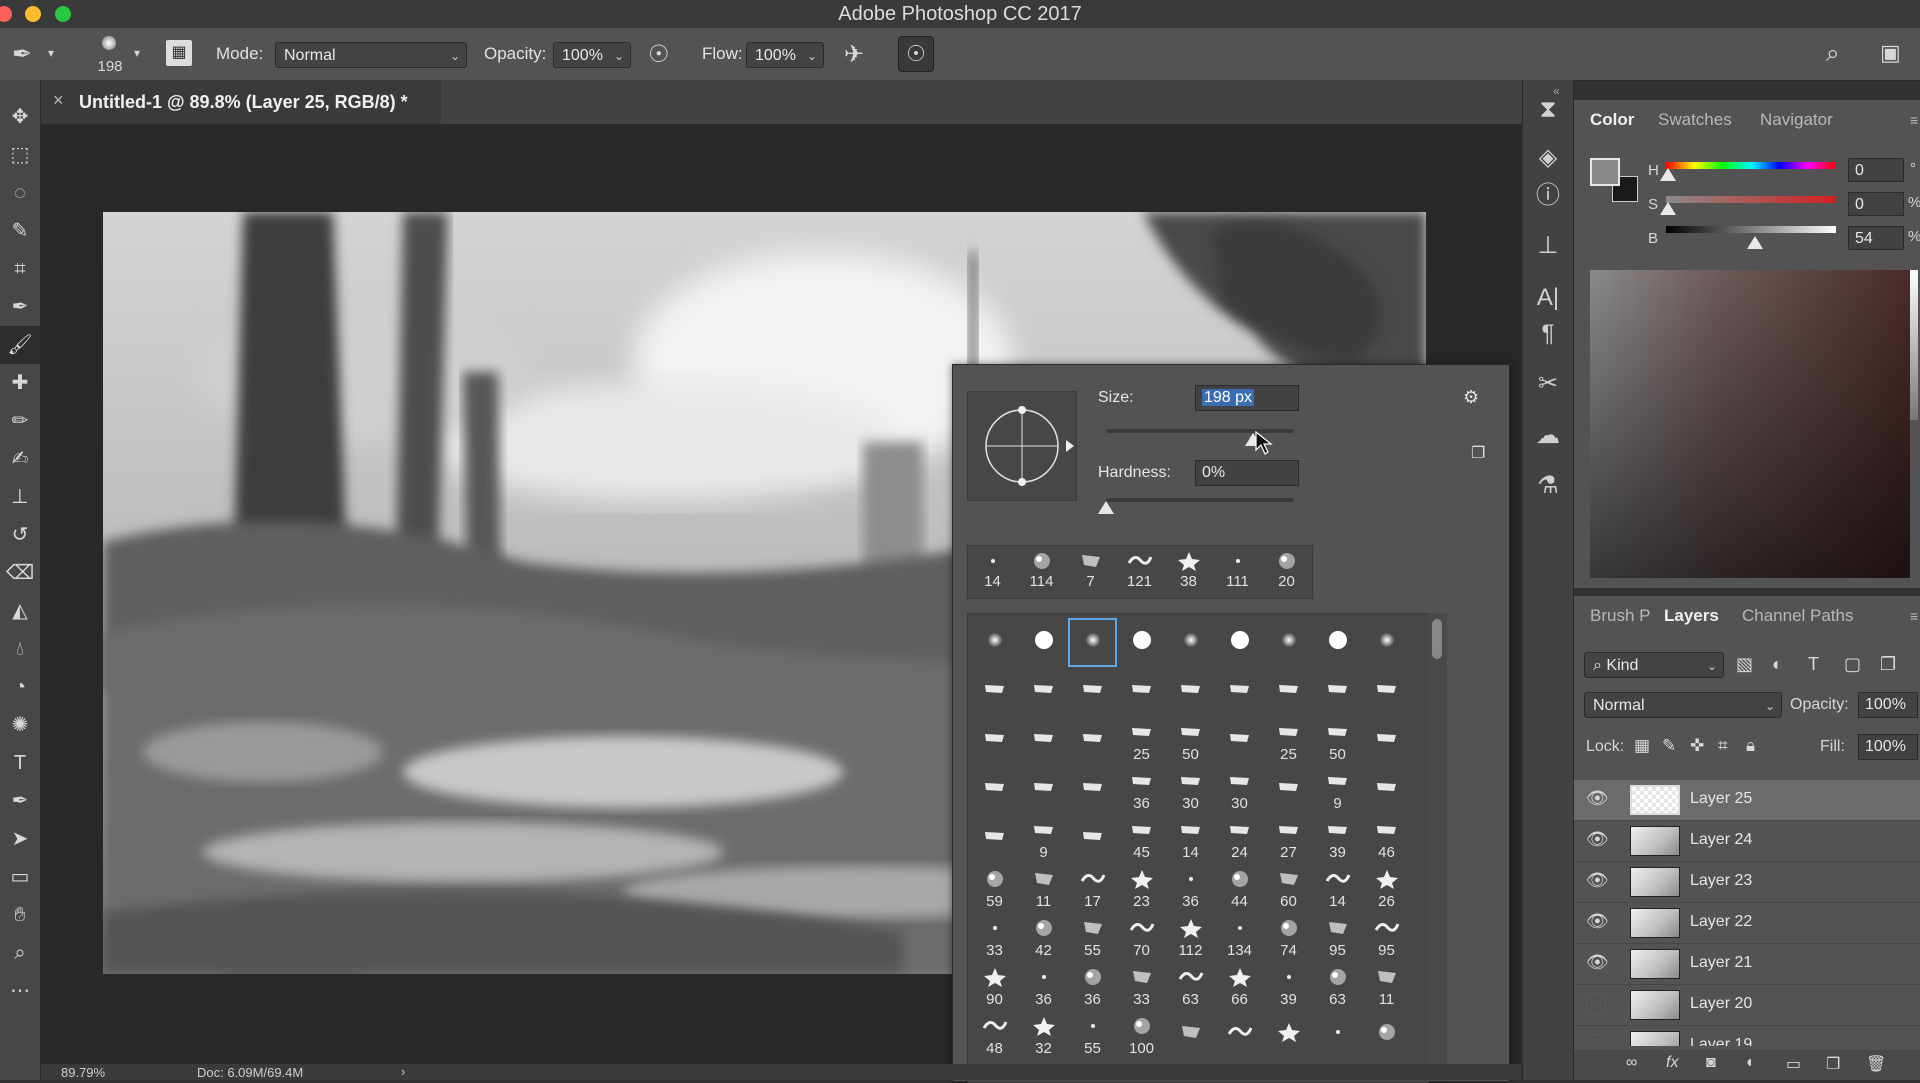 The width and height of the screenshot is (1920, 1083). I want to click on brush-angle-preview, so click(1022, 446).